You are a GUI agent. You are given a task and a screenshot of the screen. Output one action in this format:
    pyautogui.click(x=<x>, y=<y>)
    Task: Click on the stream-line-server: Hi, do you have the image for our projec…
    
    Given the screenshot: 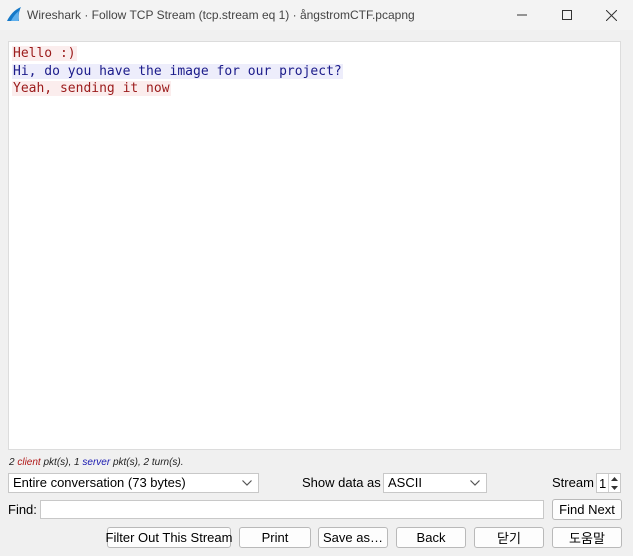 What is the action you would take?
    pyautogui.click(x=177, y=72)
    